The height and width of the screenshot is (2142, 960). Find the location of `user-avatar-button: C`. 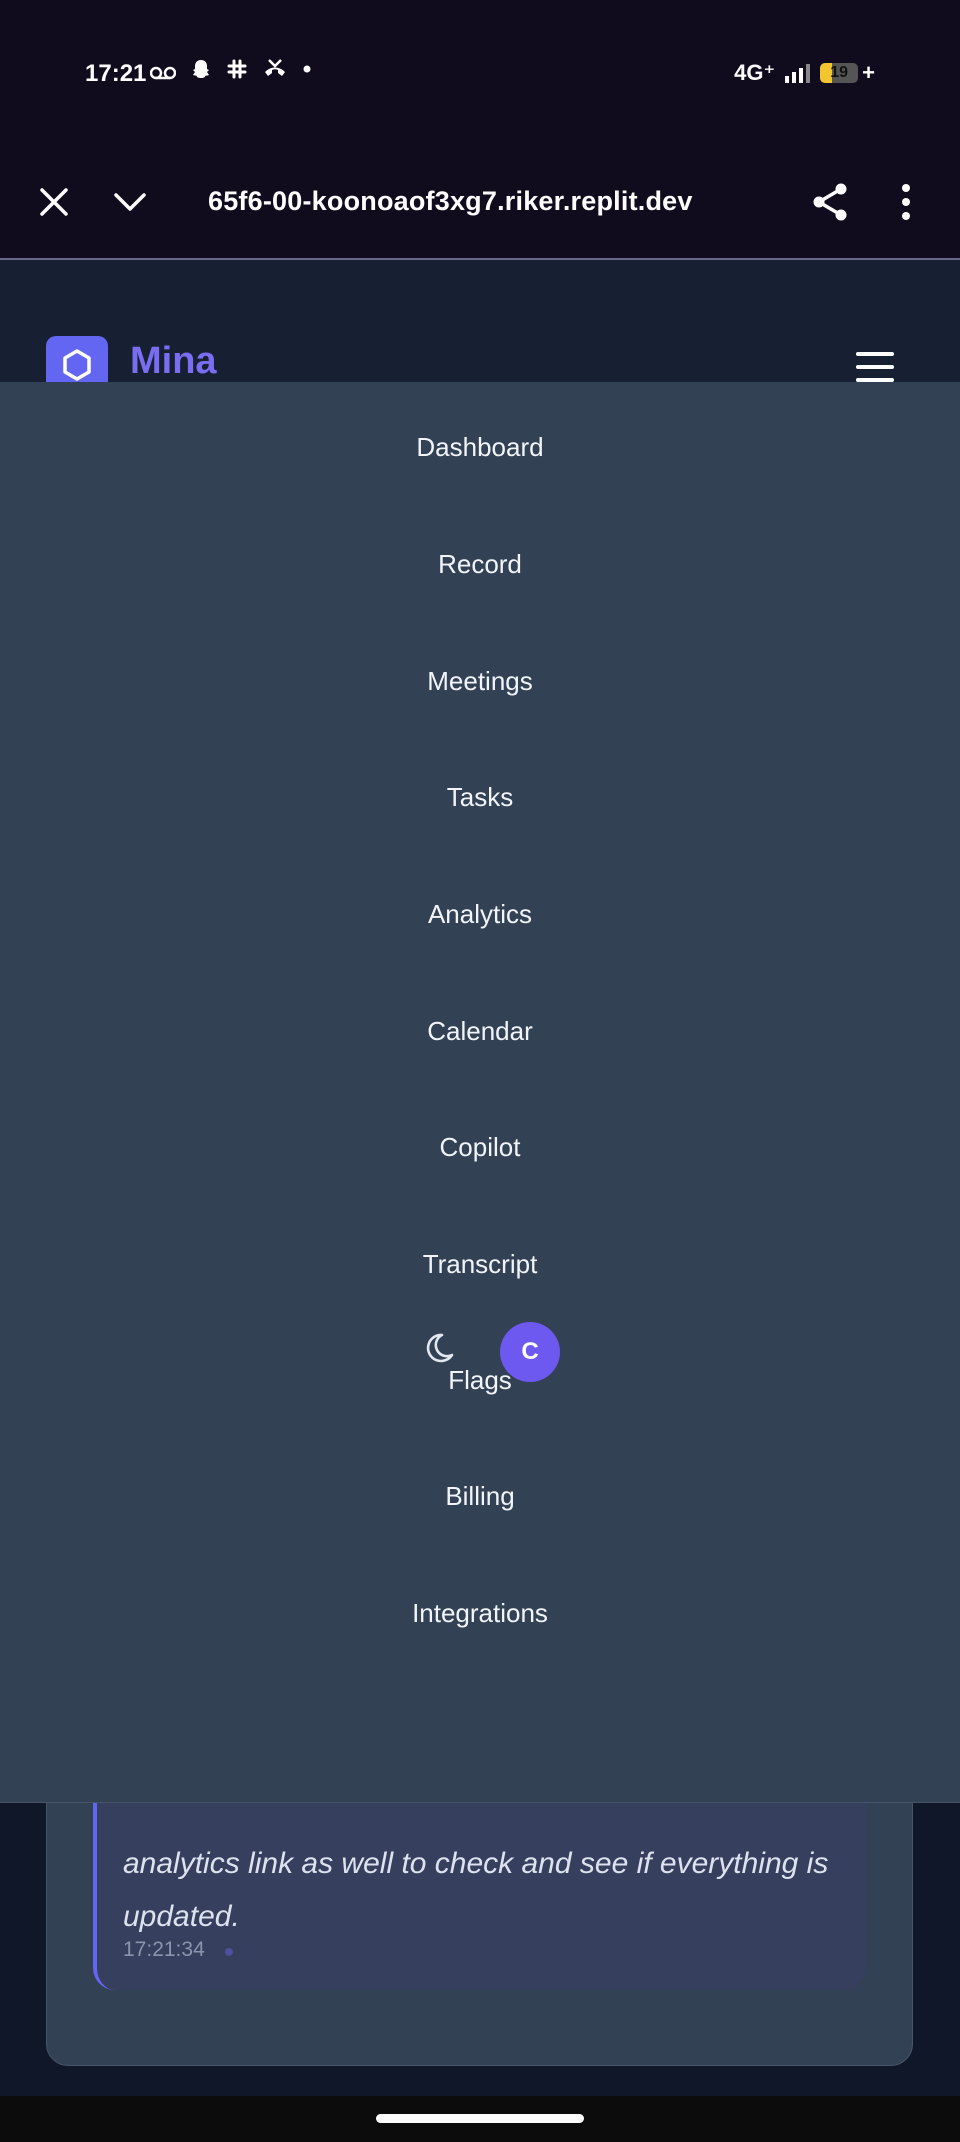

user-avatar-button: C is located at coordinates (530, 1352).